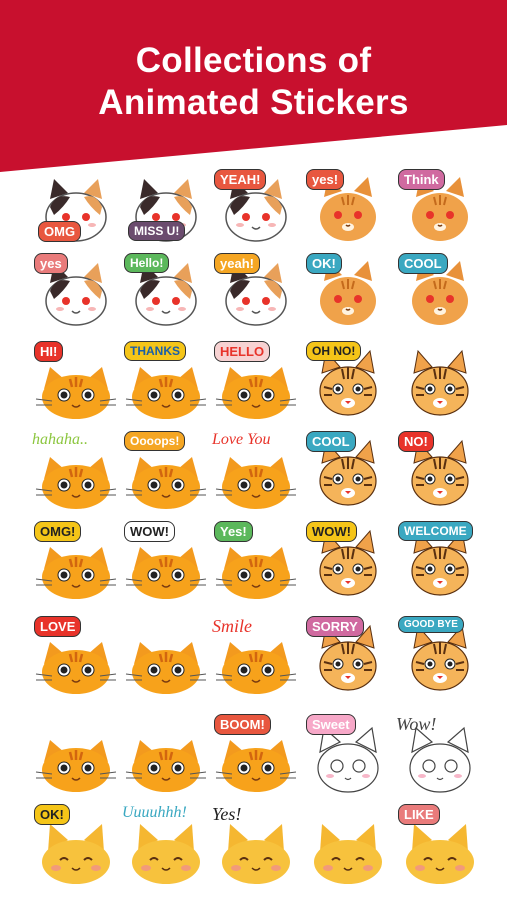 The width and height of the screenshot is (507, 900). Describe the element at coordinates (76, 472) in the screenshot. I see `sticker-orange-hahaha: hahaha..` at that location.